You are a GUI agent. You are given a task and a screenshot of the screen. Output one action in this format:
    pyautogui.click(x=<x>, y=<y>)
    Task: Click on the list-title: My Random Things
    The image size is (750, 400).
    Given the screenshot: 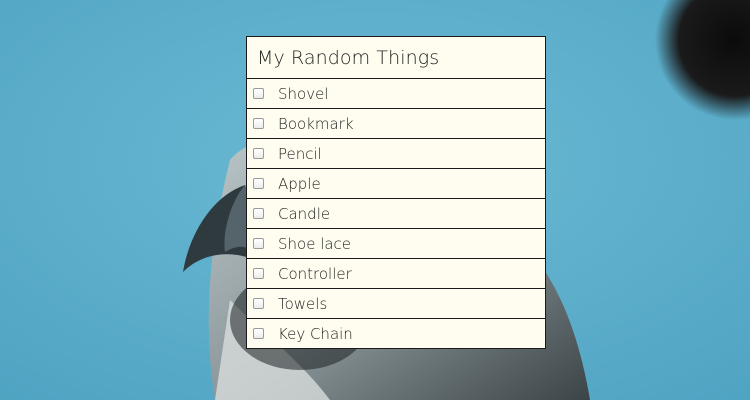 What is the action you would take?
    pyautogui.click(x=396, y=58)
    